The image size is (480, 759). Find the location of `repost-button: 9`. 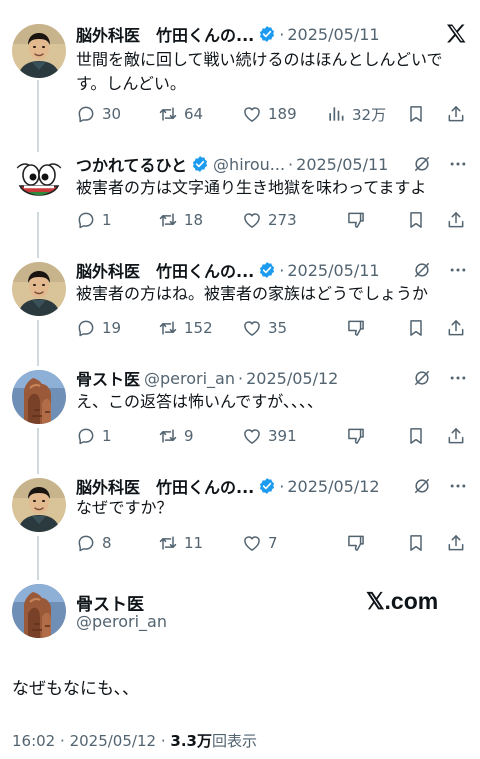

repost-button: 9 is located at coordinates (176, 436).